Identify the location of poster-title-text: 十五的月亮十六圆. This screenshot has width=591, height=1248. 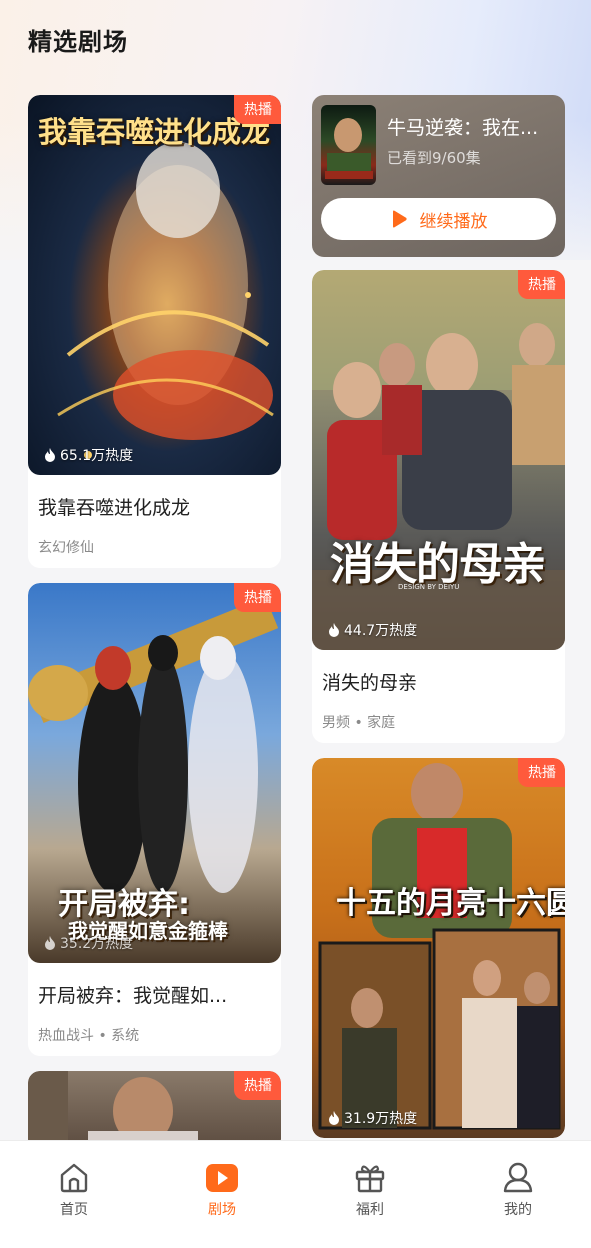
(450, 903).